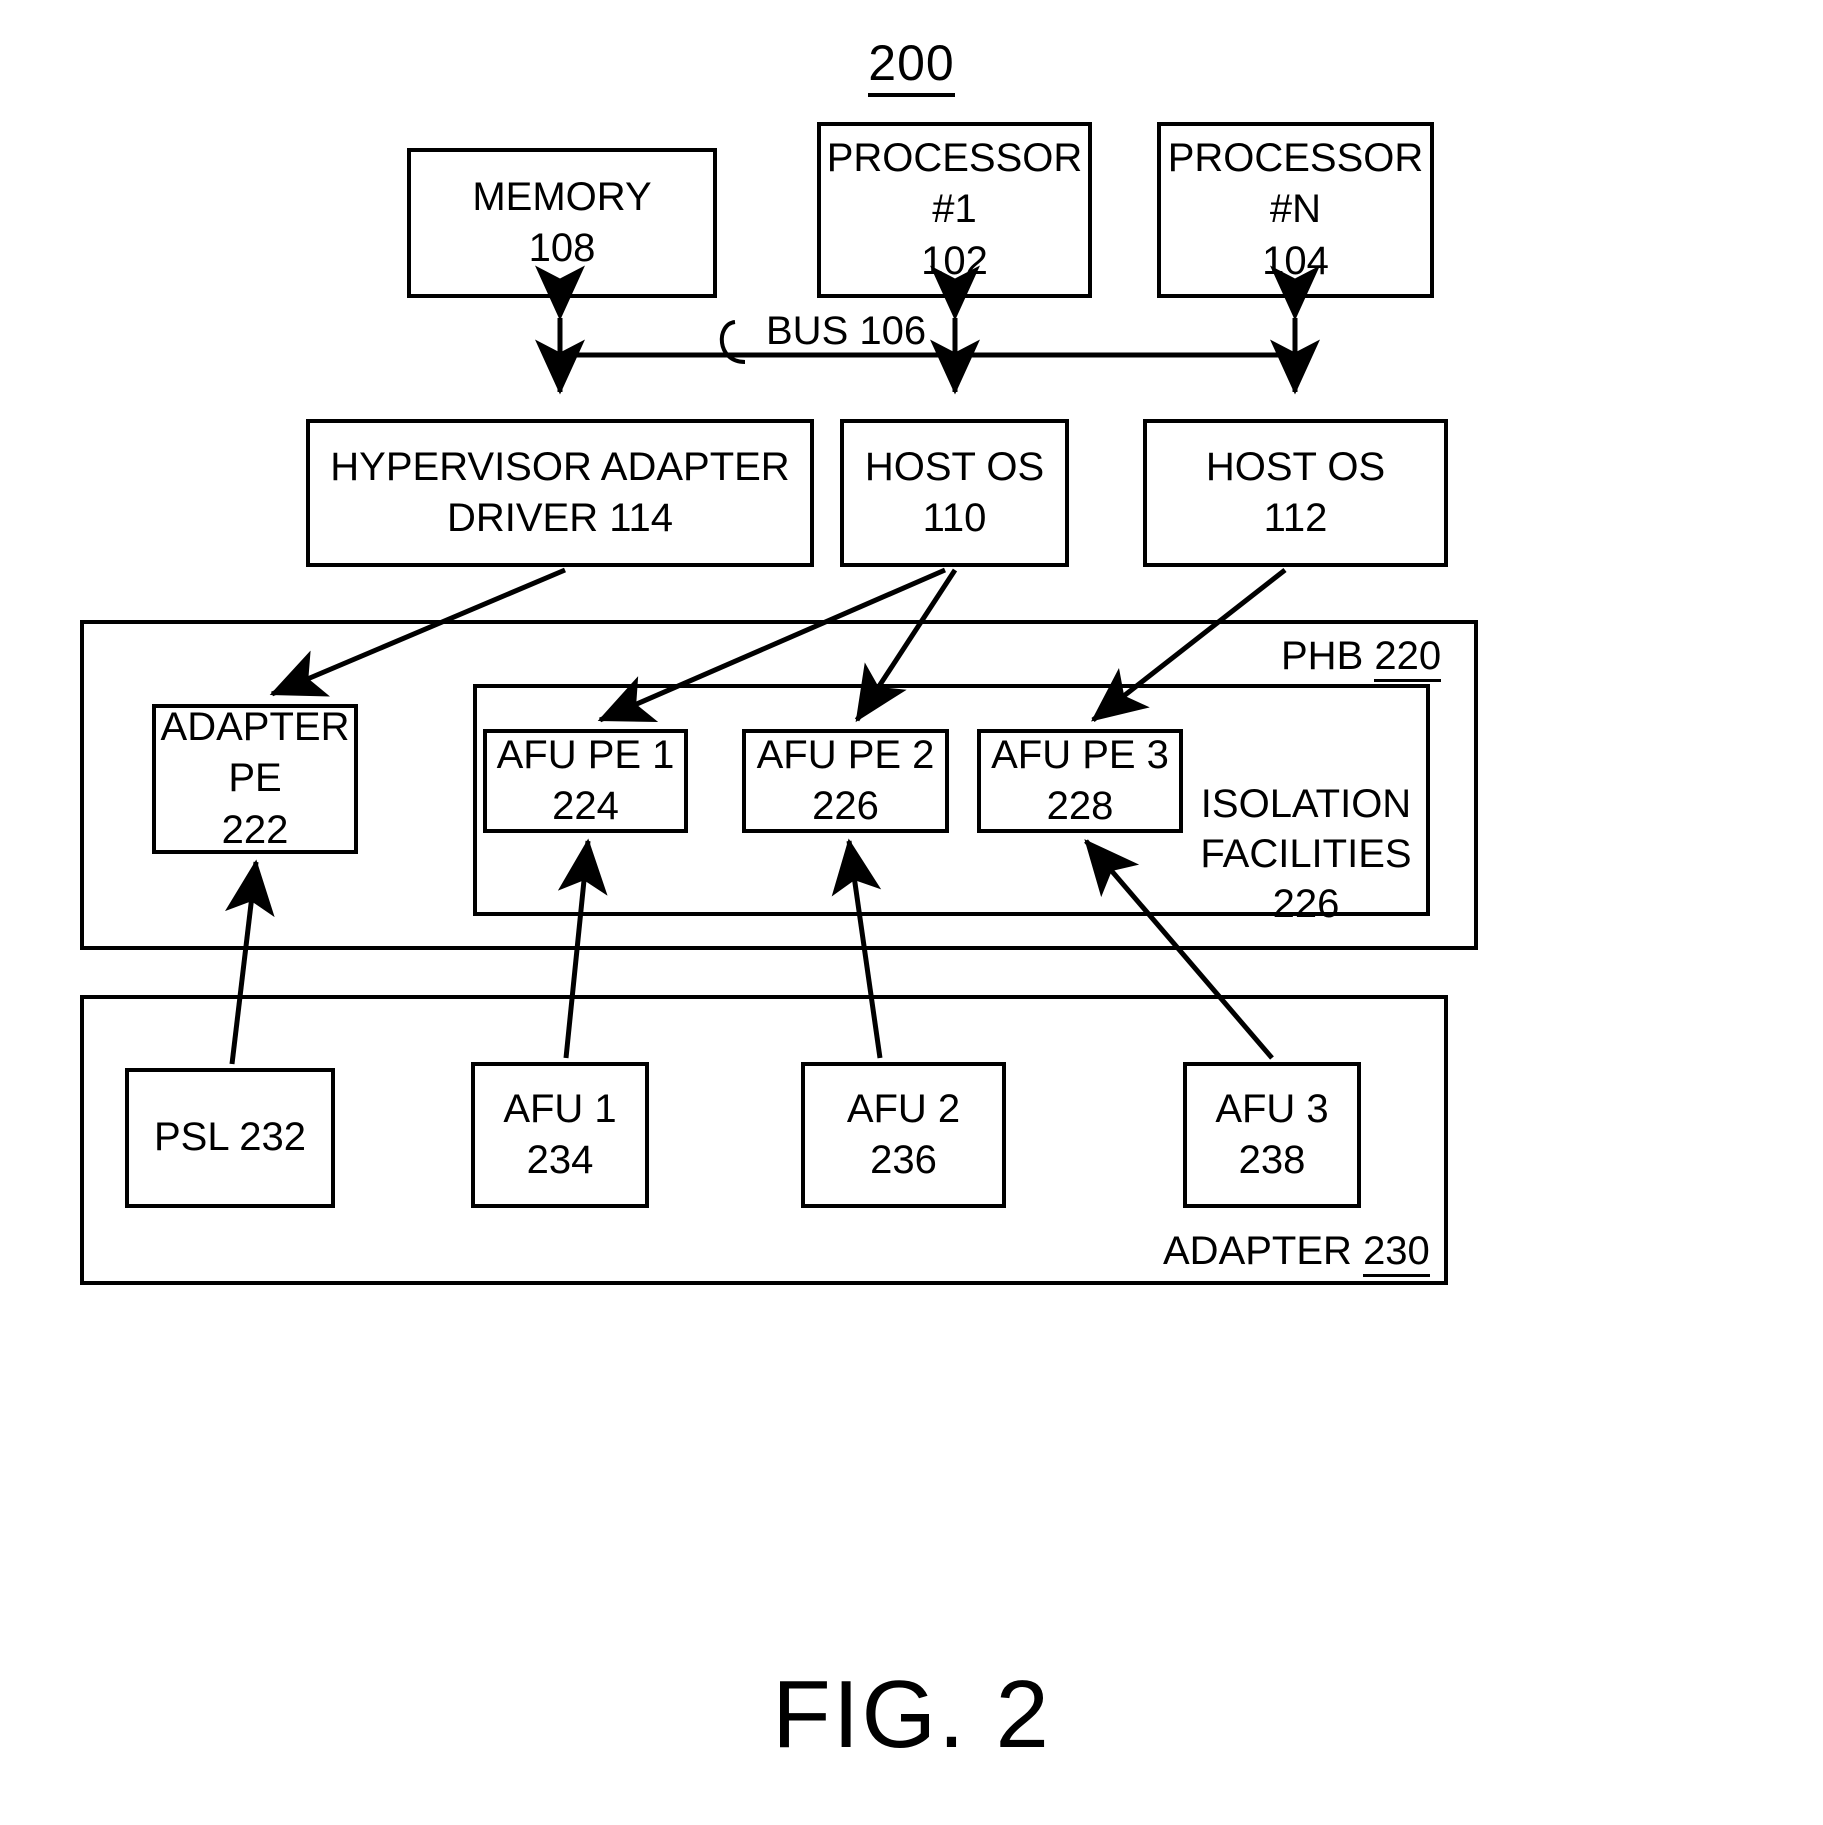 This screenshot has width=1823, height=1825. I want to click on afu-pe-2-title: AFU PE 2, so click(845, 754).